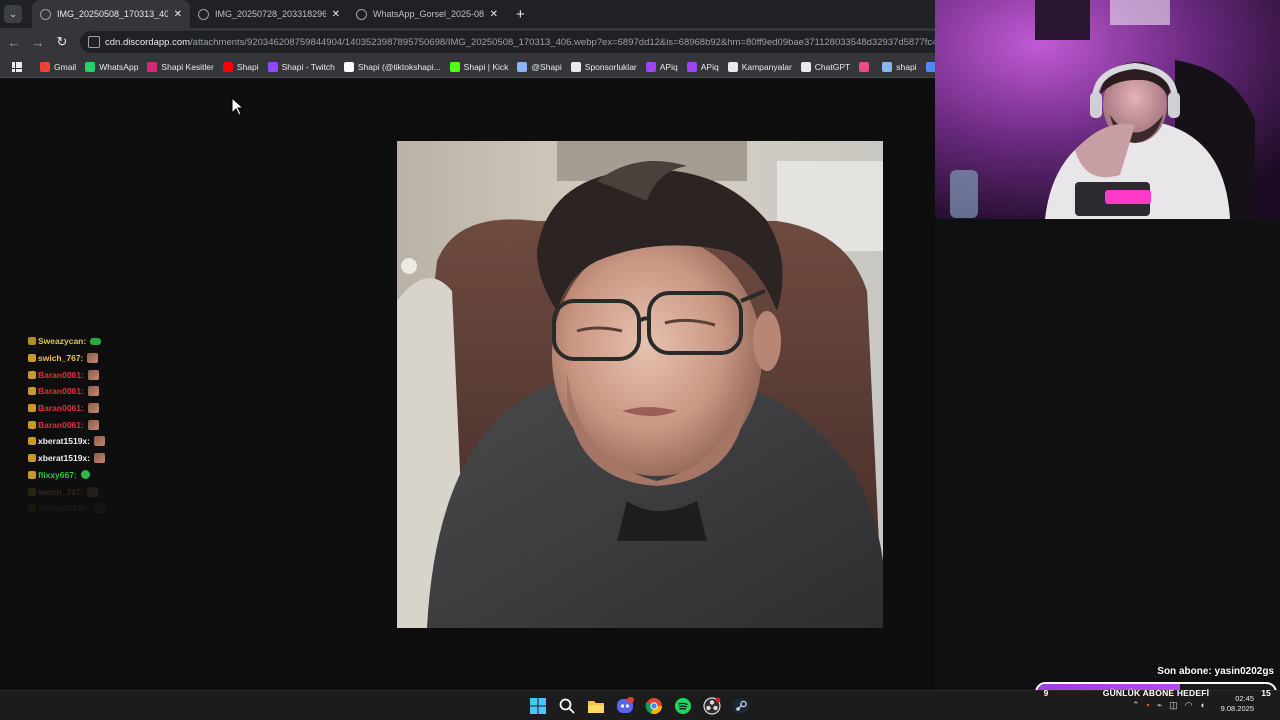  I want to click on tiktok-icon, so click(348, 66).